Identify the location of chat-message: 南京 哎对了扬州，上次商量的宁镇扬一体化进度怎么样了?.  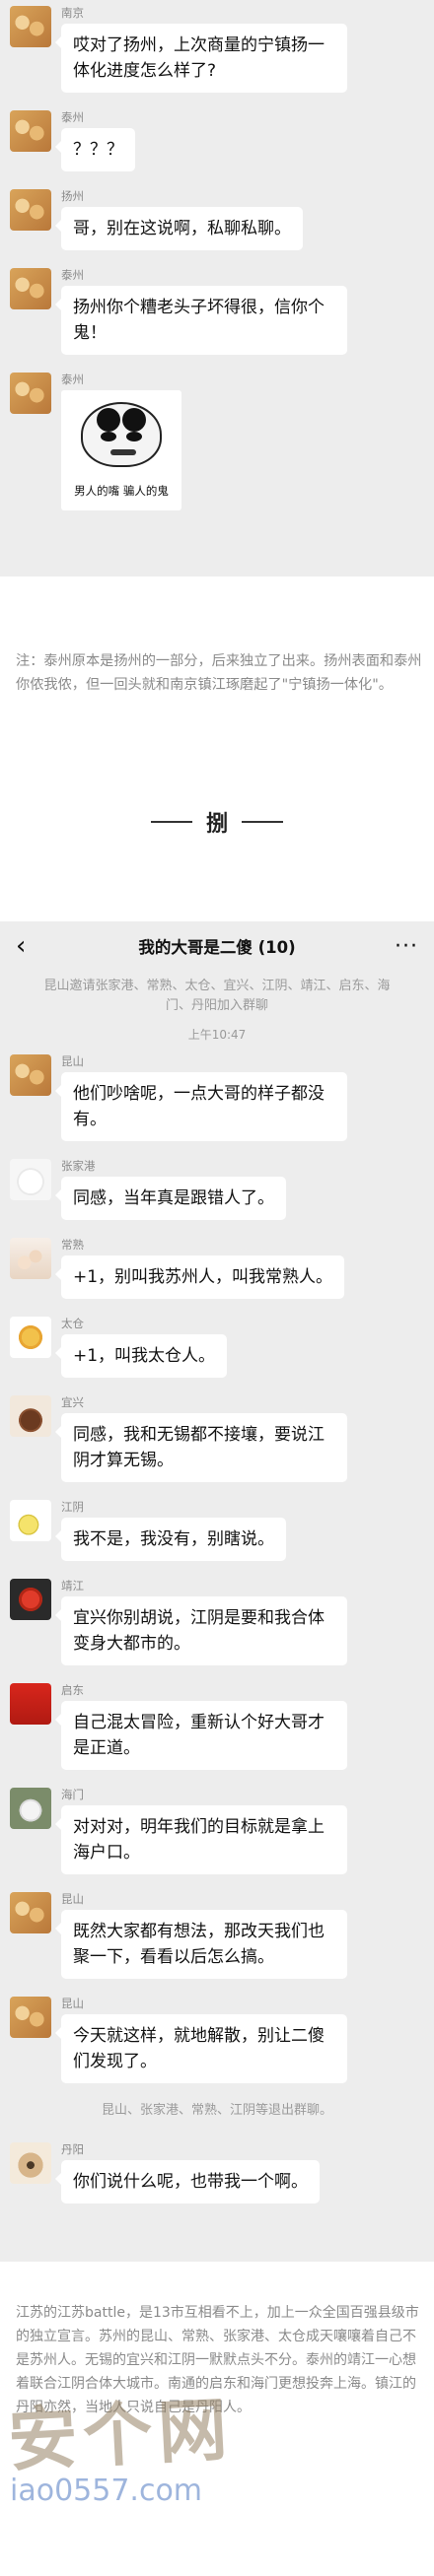
(217, 50).